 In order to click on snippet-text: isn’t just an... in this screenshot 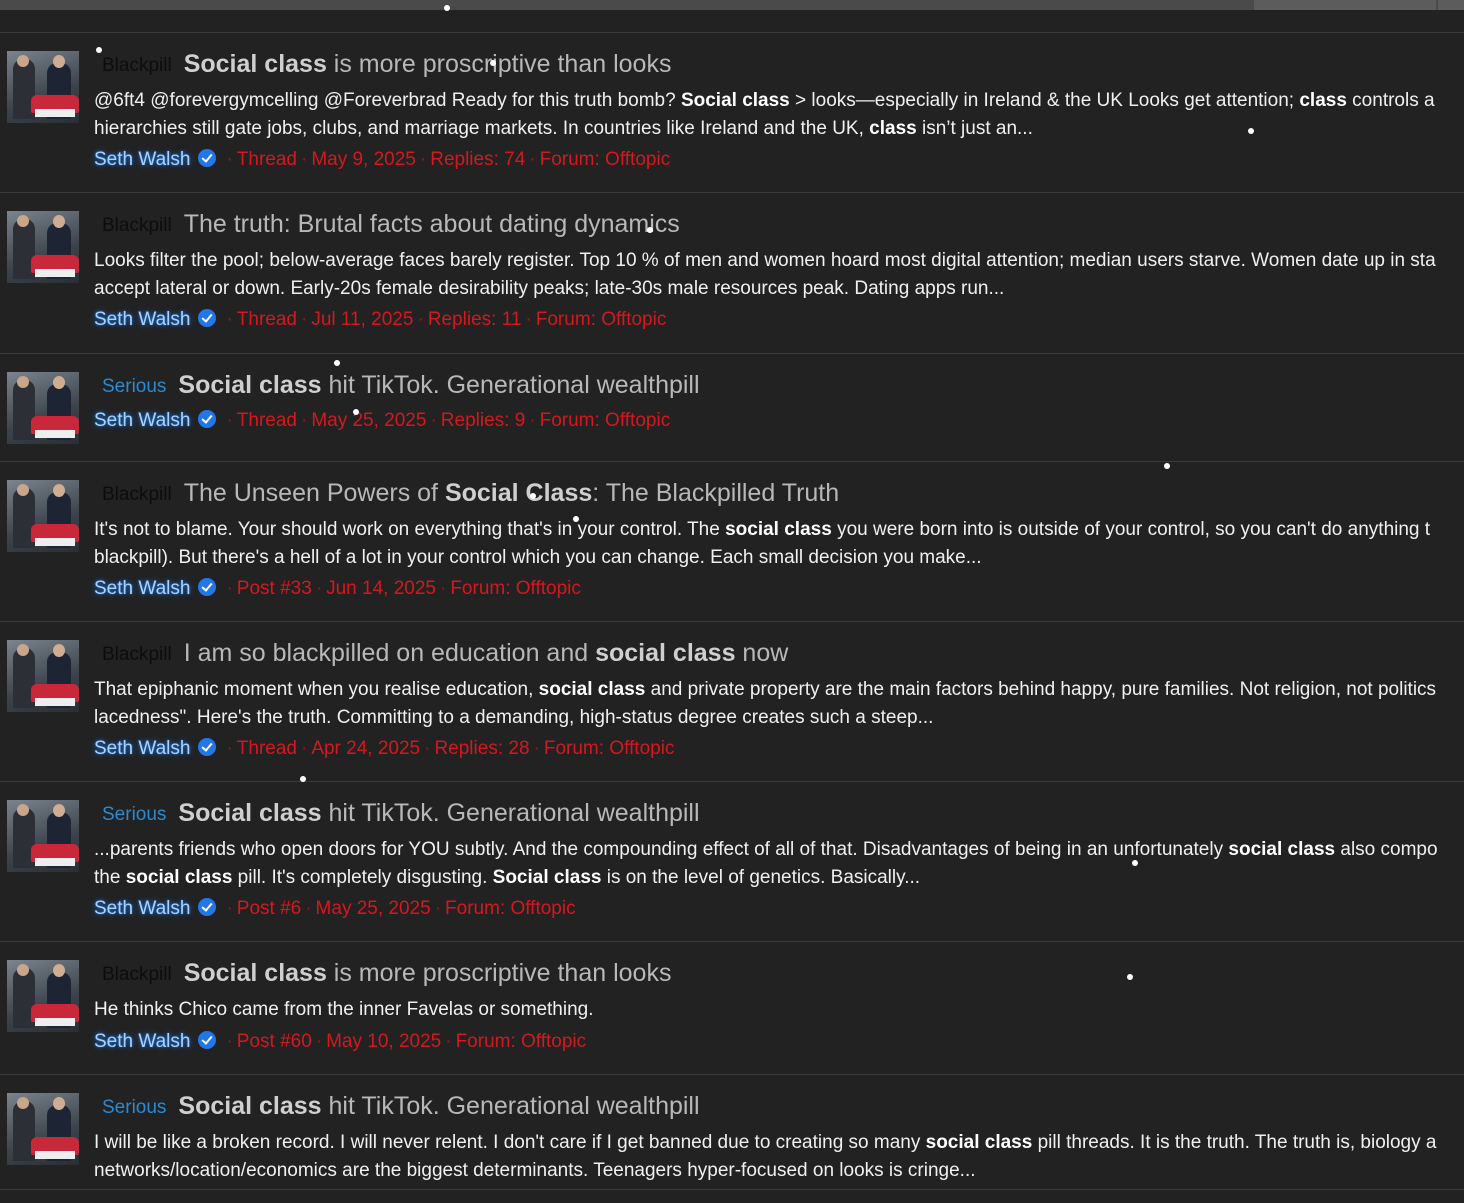, I will do `click(974, 128)`.